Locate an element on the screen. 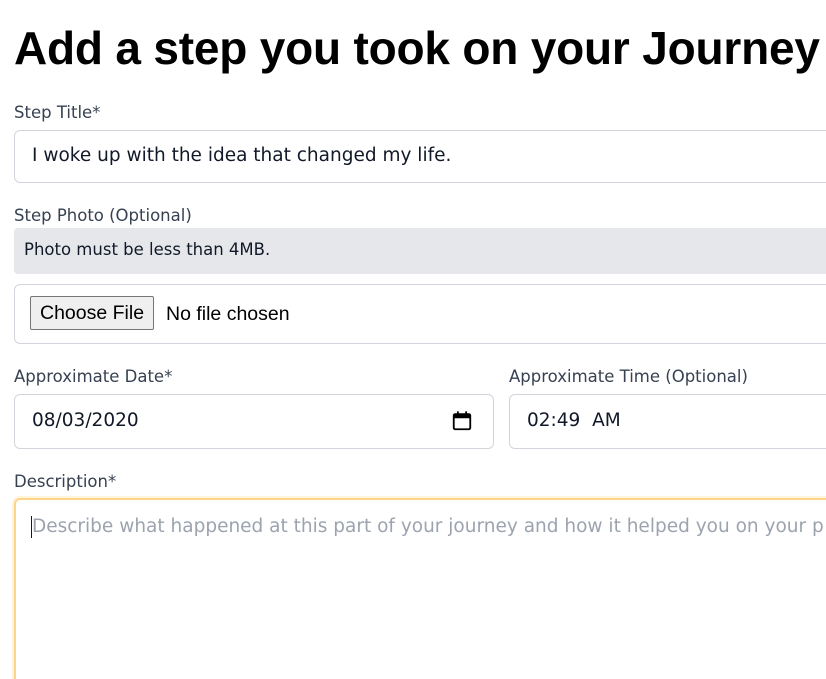 The width and height of the screenshot is (826, 679). approximate-time-value: 02:49 AM is located at coordinates (574, 420).